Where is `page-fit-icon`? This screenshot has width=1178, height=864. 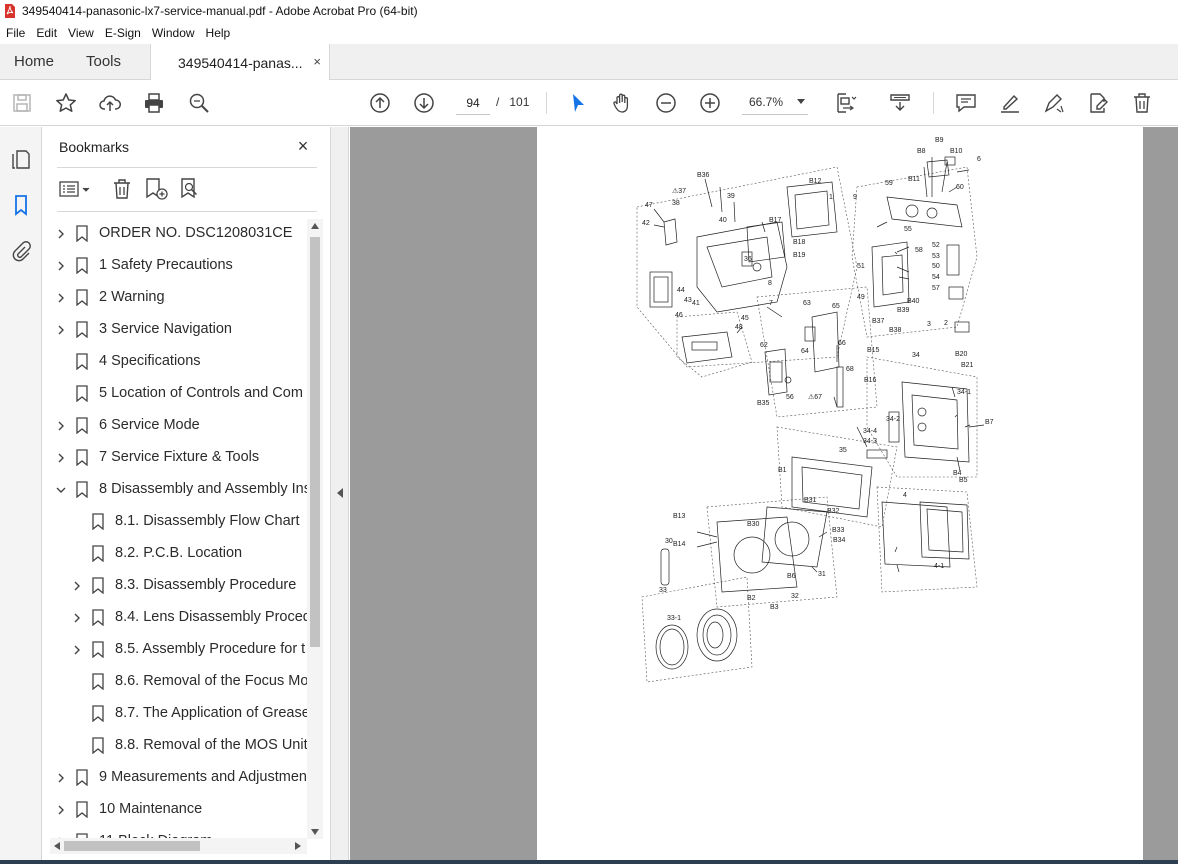
page-fit-icon is located at coordinates (846, 103).